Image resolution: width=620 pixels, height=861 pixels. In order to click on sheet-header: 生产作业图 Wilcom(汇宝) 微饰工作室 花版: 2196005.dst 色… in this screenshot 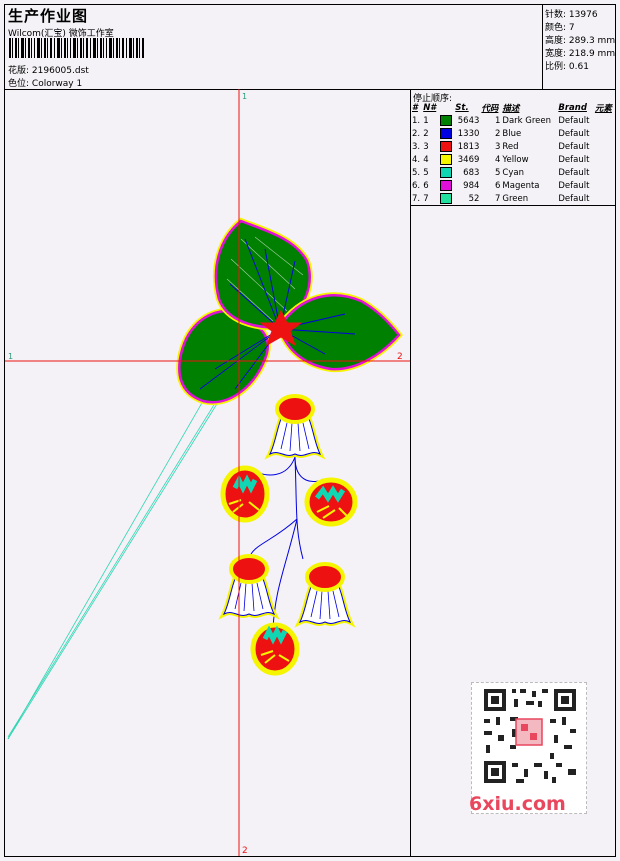, I will do `click(310, 47)`.